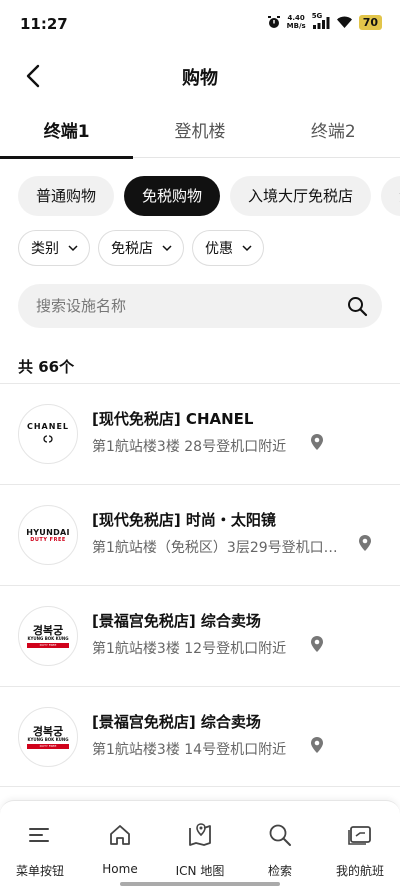 Image resolution: width=400 pixels, height=889 pixels. Describe the element at coordinates (45, 249) in the screenshot. I see `filter-label: 类别` at that location.